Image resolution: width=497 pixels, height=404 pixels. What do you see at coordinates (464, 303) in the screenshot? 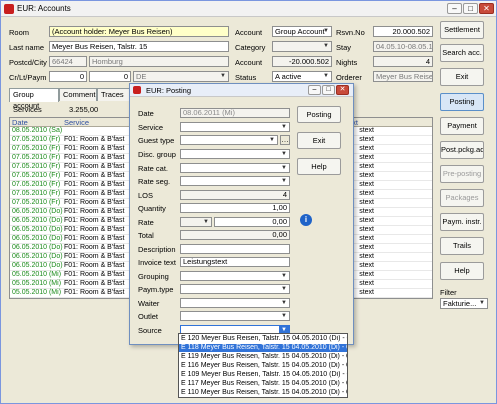
I see `filter-select: Fakturie... ▼` at bounding box center [464, 303].